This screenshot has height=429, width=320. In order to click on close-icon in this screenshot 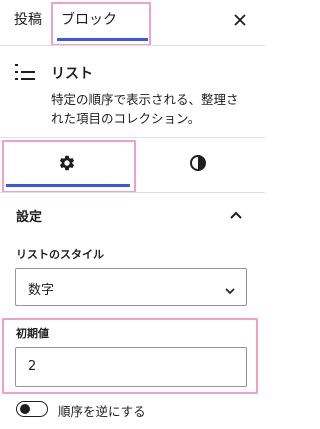, I will do `click(240, 20)`.